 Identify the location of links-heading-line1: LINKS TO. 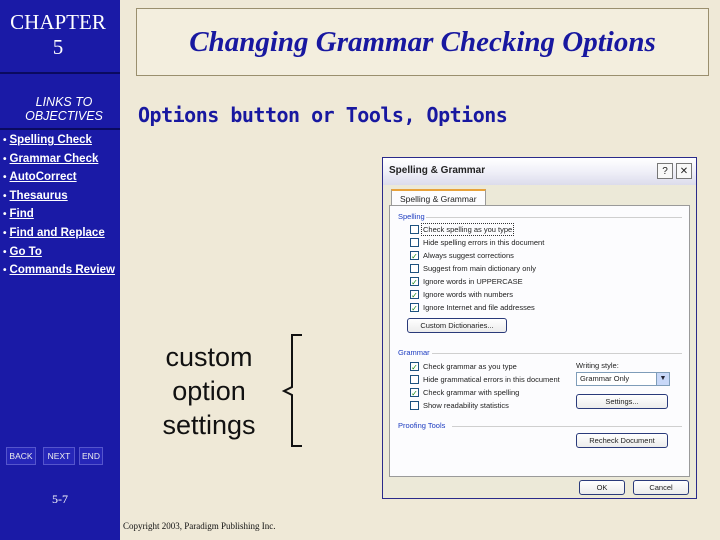
(64, 102).